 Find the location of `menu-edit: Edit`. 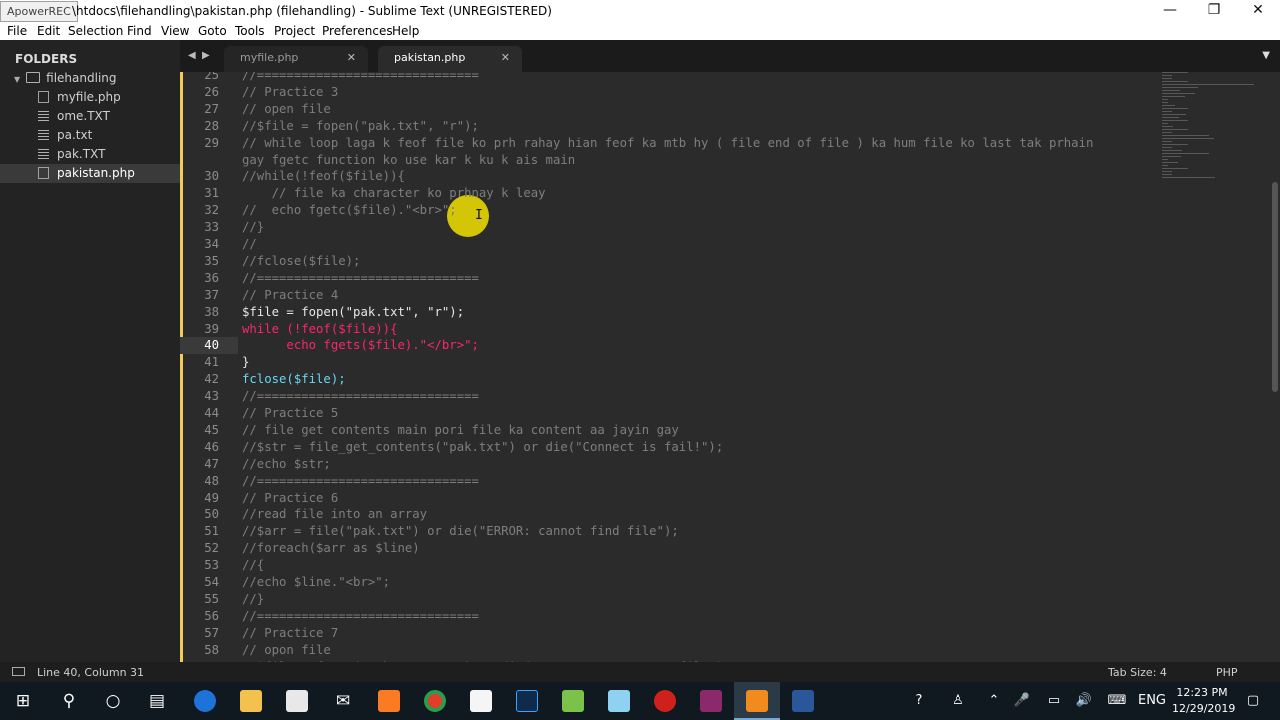

menu-edit: Edit is located at coordinates (48, 31).